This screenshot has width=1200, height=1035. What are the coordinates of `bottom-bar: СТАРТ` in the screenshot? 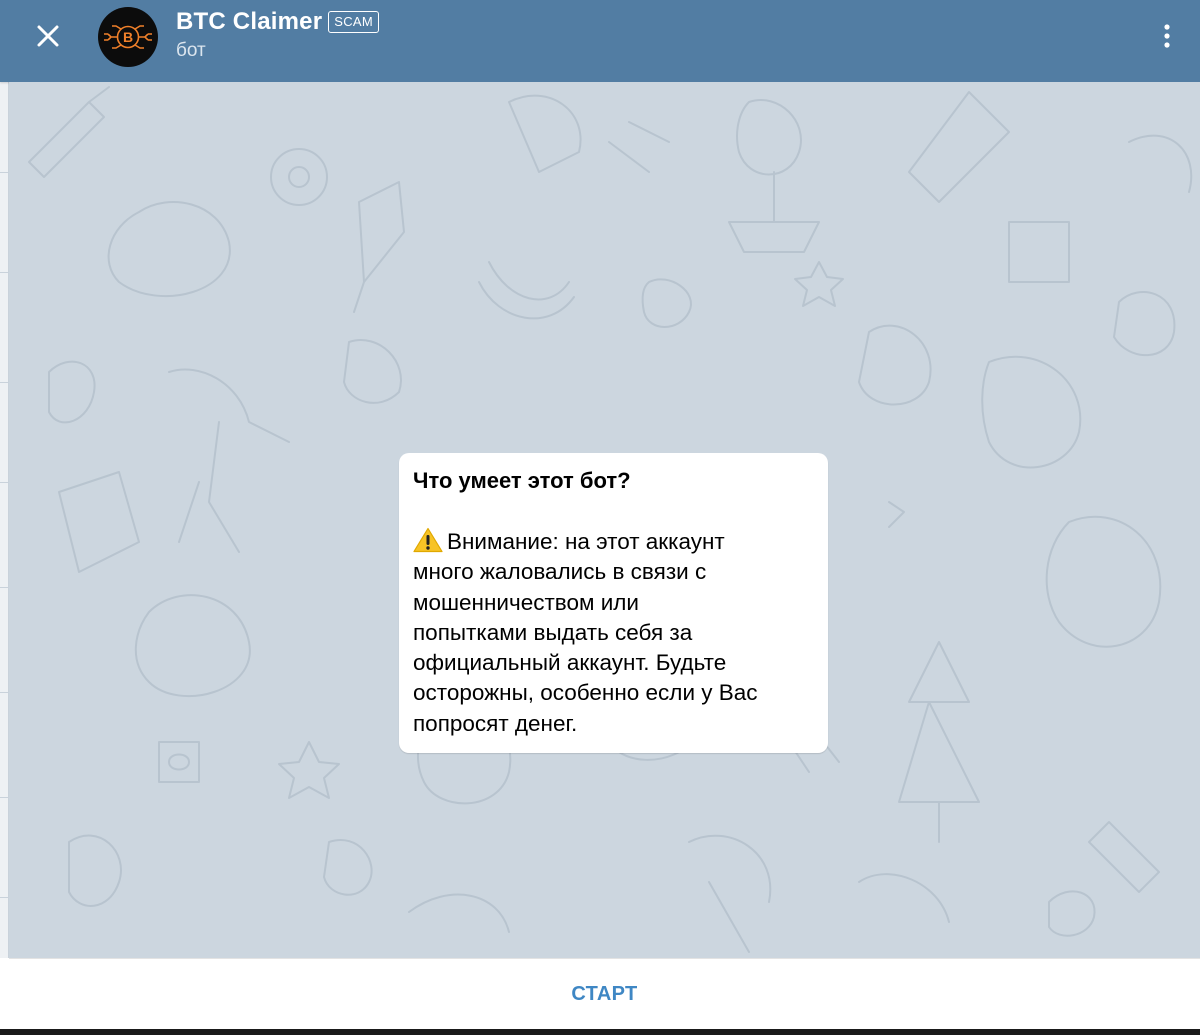 It's located at (604, 994).